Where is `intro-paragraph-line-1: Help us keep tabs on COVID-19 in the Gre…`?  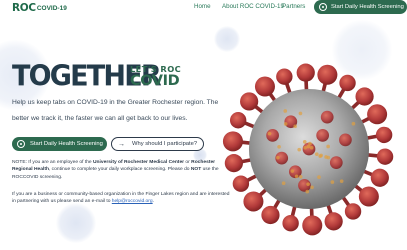
intro-paragraph-line-1: Help us keep tabs on COVID-19 in the Gre… is located at coordinates (115, 102).